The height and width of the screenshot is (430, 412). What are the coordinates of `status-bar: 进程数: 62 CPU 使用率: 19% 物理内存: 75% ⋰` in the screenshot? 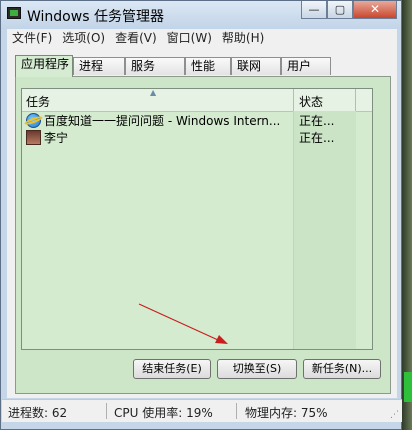 It's located at (202, 410).